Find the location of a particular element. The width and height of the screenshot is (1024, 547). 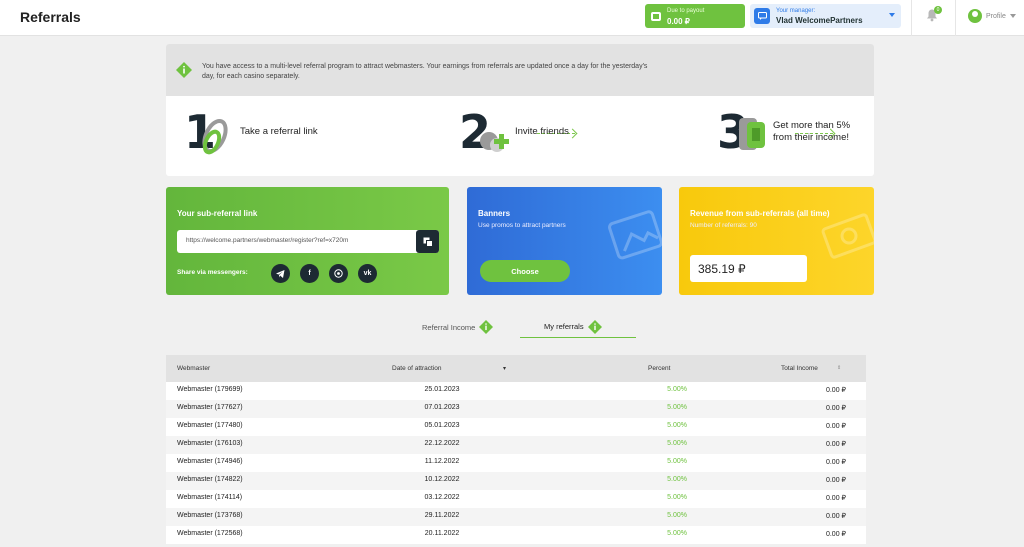

whatsapp-icon is located at coordinates (338, 273).